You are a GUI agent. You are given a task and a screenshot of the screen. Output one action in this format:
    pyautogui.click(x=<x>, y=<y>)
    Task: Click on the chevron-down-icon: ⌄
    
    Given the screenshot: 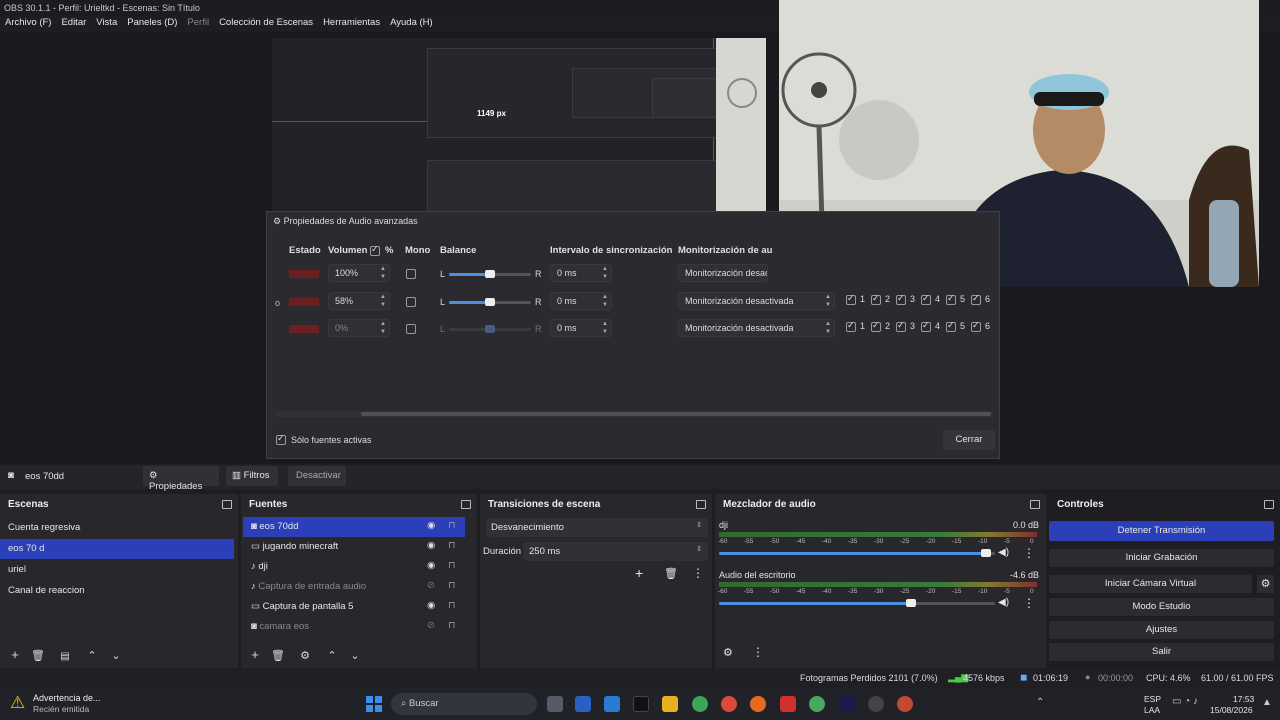 What is the action you would take?
    pyautogui.click(x=116, y=655)
    